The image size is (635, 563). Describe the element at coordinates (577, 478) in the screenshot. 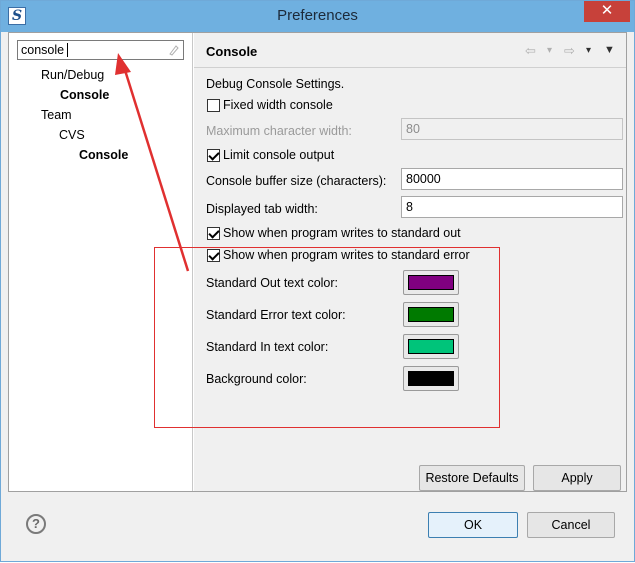

I see `apply-button: Apply` at that location.